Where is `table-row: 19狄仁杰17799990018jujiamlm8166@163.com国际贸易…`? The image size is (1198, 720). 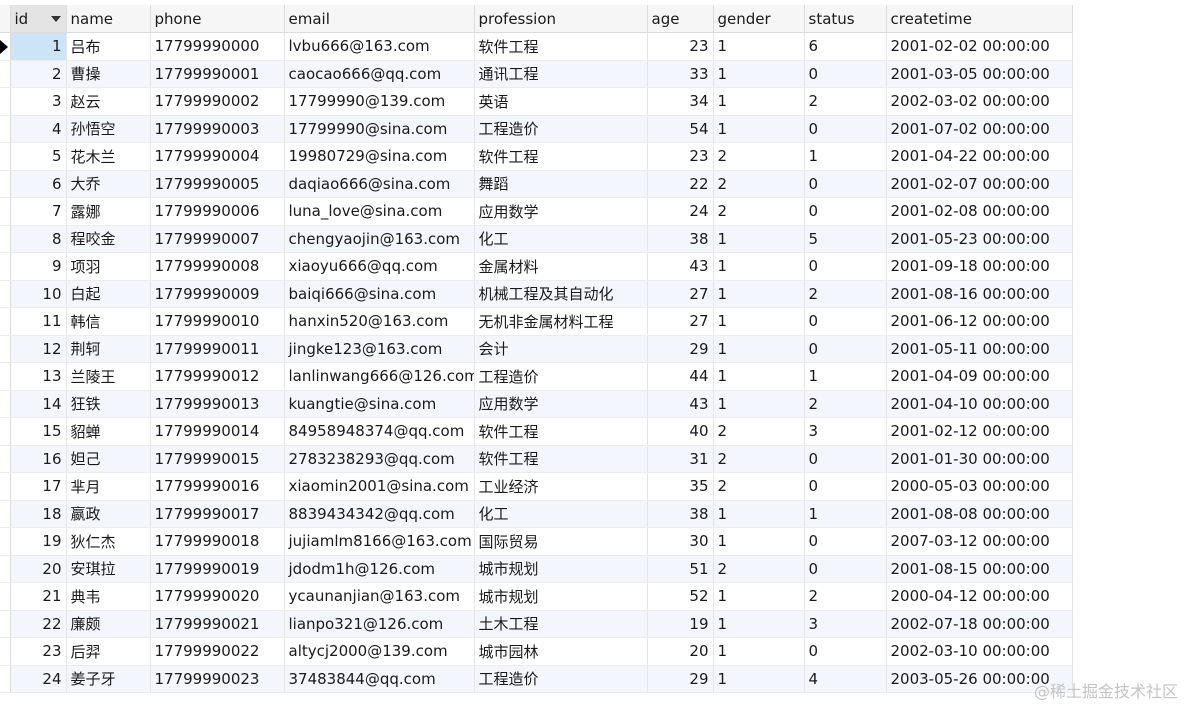 table-row: 19狄仁杰17799990018jujiamlm8166@163.com国际贸易… is located at coordinates (536, 542).